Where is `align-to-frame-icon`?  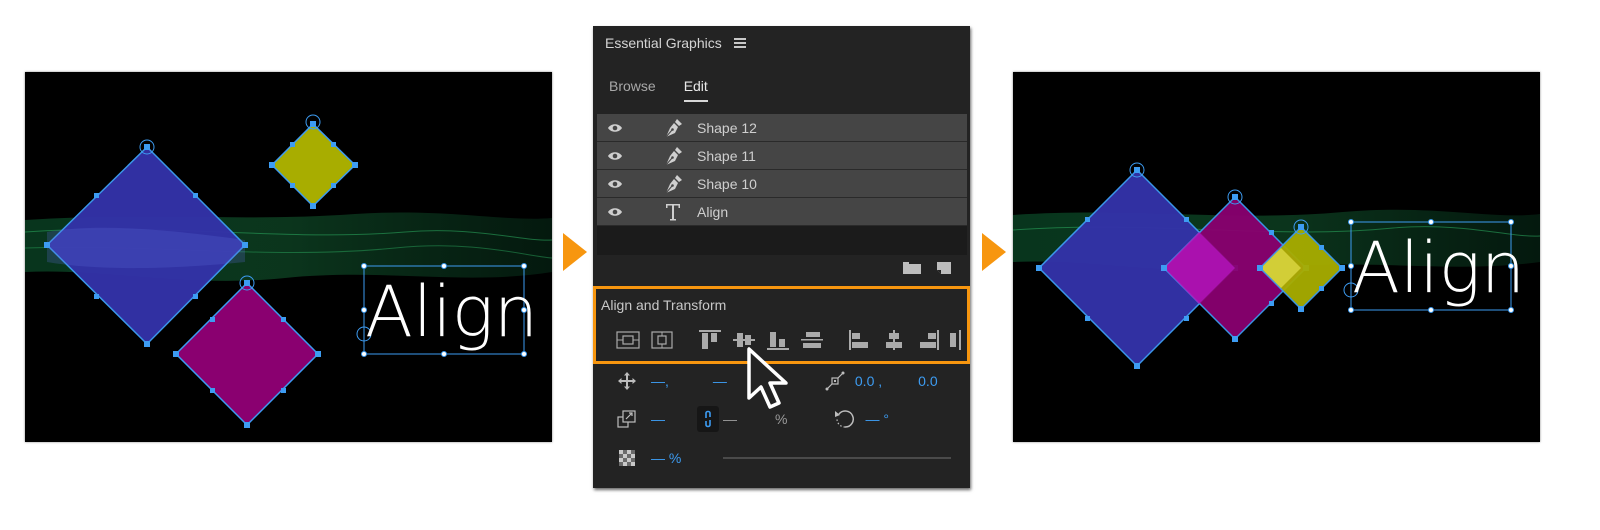
align-to-frame-icon is located at coordinates (662, 340).